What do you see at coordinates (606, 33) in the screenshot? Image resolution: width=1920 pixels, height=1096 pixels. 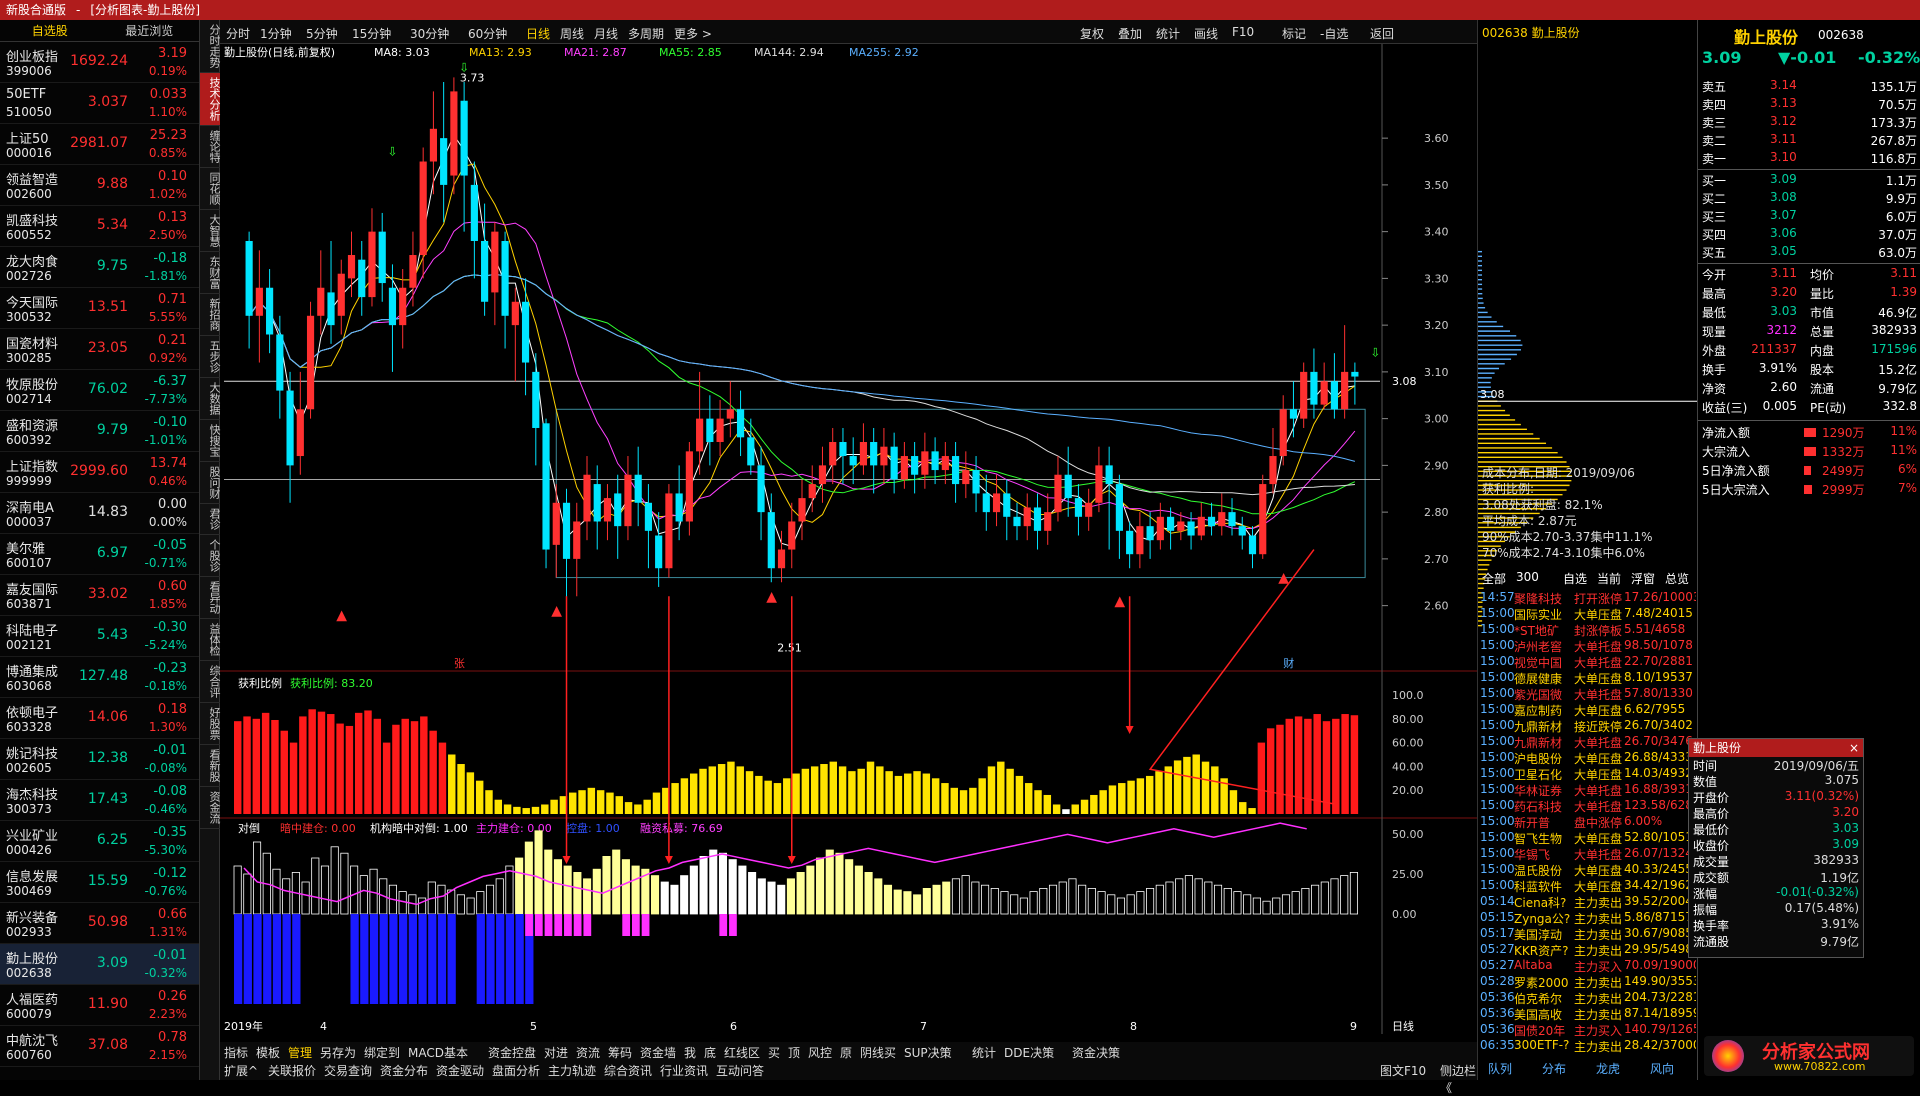 I see `period-tab: 月线` at bounding box center [606, 33].